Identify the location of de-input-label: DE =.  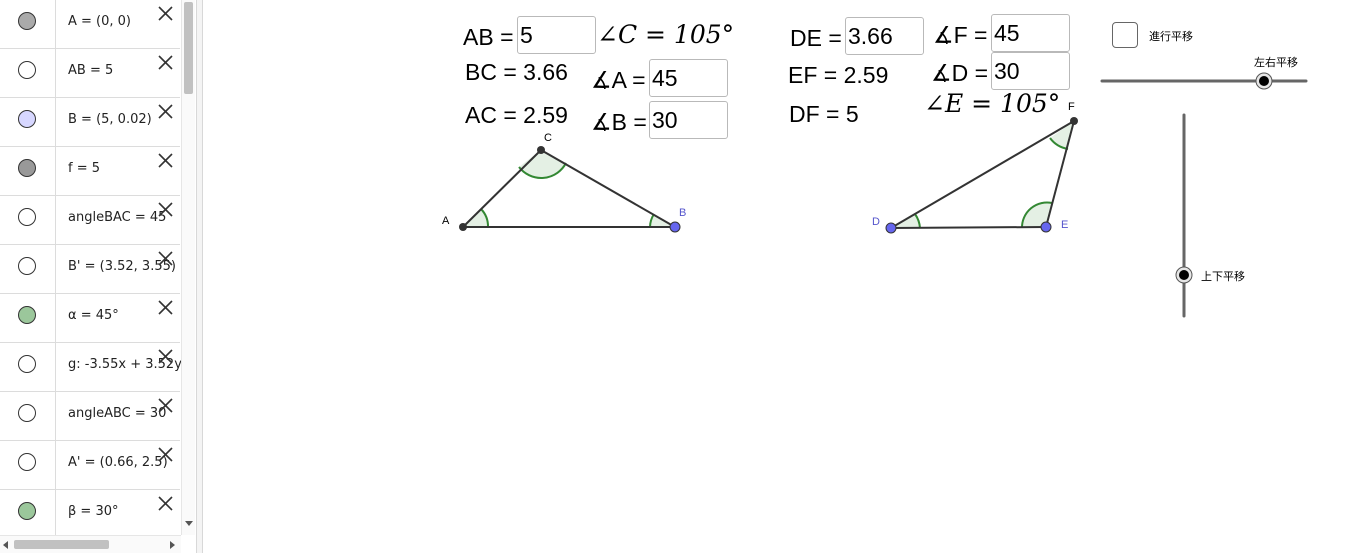
(816, 38).